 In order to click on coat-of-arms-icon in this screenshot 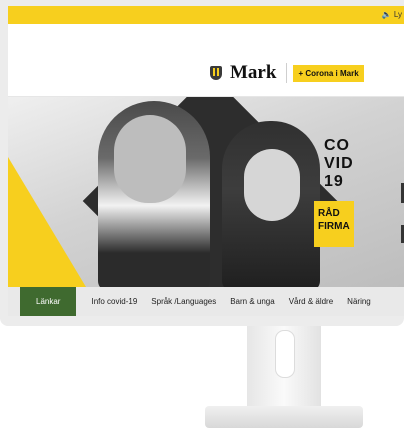, I will do `click(216, 73)`.